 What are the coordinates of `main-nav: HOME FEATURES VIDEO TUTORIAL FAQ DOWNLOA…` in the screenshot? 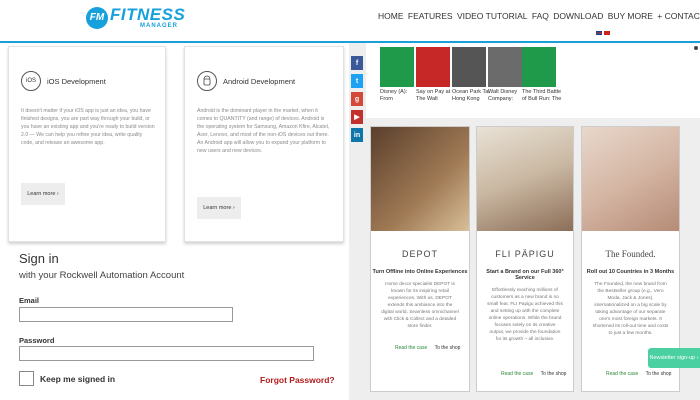 It's located at (539, 16).